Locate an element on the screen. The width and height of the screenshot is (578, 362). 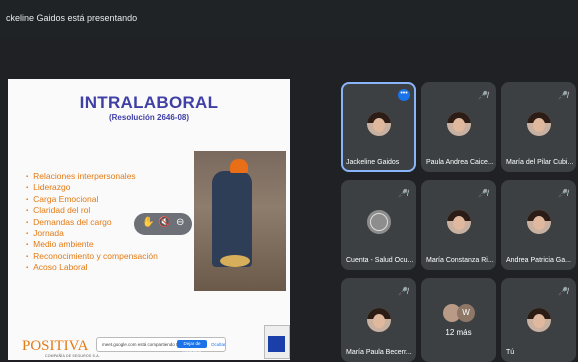
hide-button: Ocultar is located at coordinates (218, 344).